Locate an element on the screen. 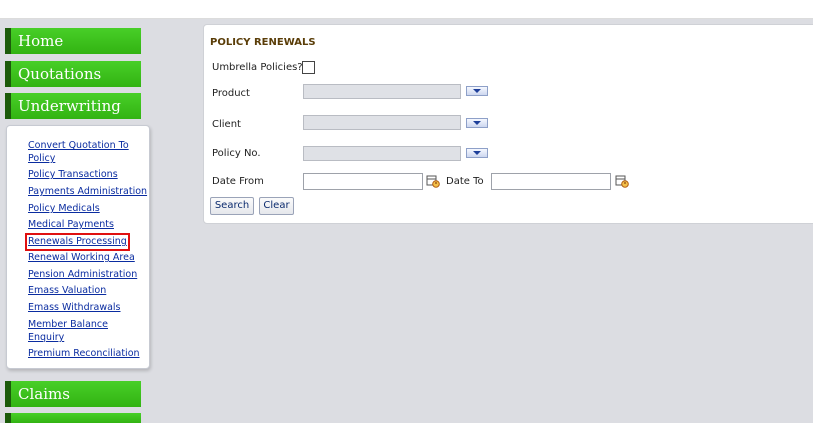 This screenshot has height=423, width=813. submenu-emass-valuation: Emass Valuation is located at coordinates (67, 291).